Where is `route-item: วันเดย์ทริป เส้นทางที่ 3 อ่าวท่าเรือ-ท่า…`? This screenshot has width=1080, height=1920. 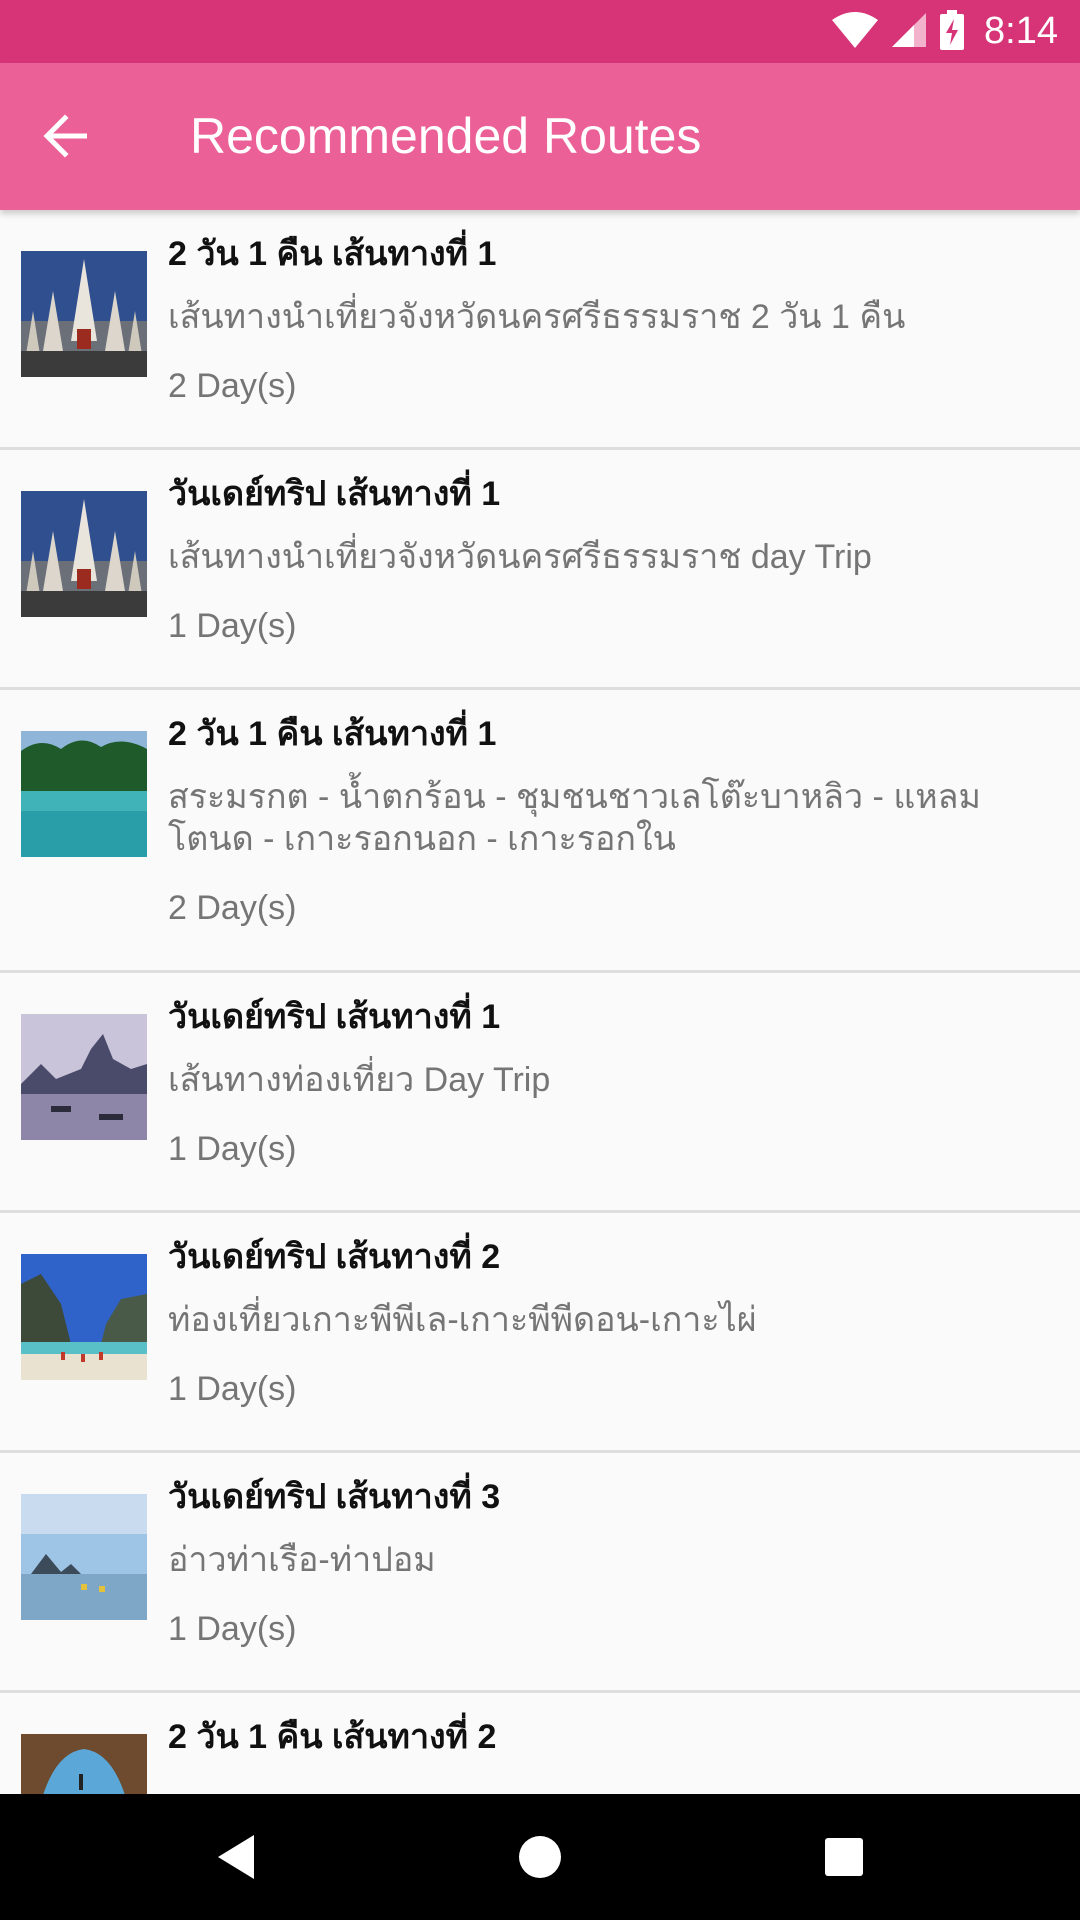
route-item: วันเดย์ทริป เส้นทางที่ 3 อ่าวท่าเรือ-ท่า… is located at coordinates (540, 1573).